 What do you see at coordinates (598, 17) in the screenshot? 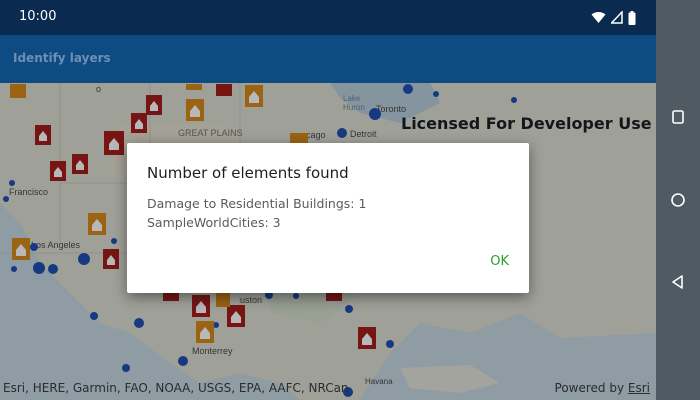
I see `wifi-icon` at bounding box center [598, 17].